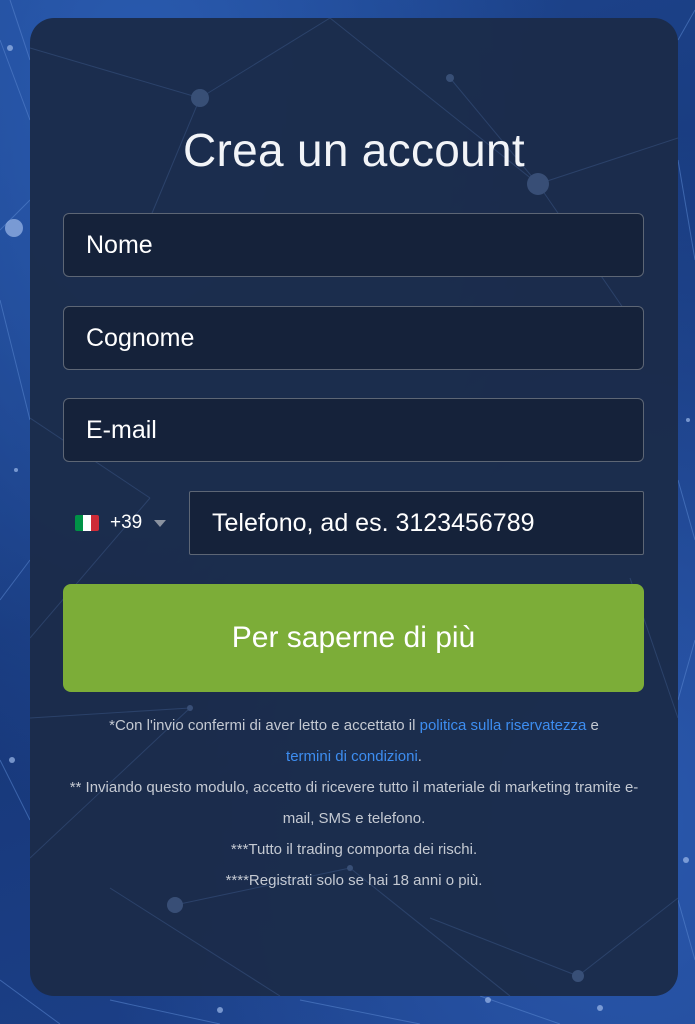  What do you see at coordinates (160, 523) in the screenshot?
I see `chevron-down-icon` at bounding box center [160, 523].